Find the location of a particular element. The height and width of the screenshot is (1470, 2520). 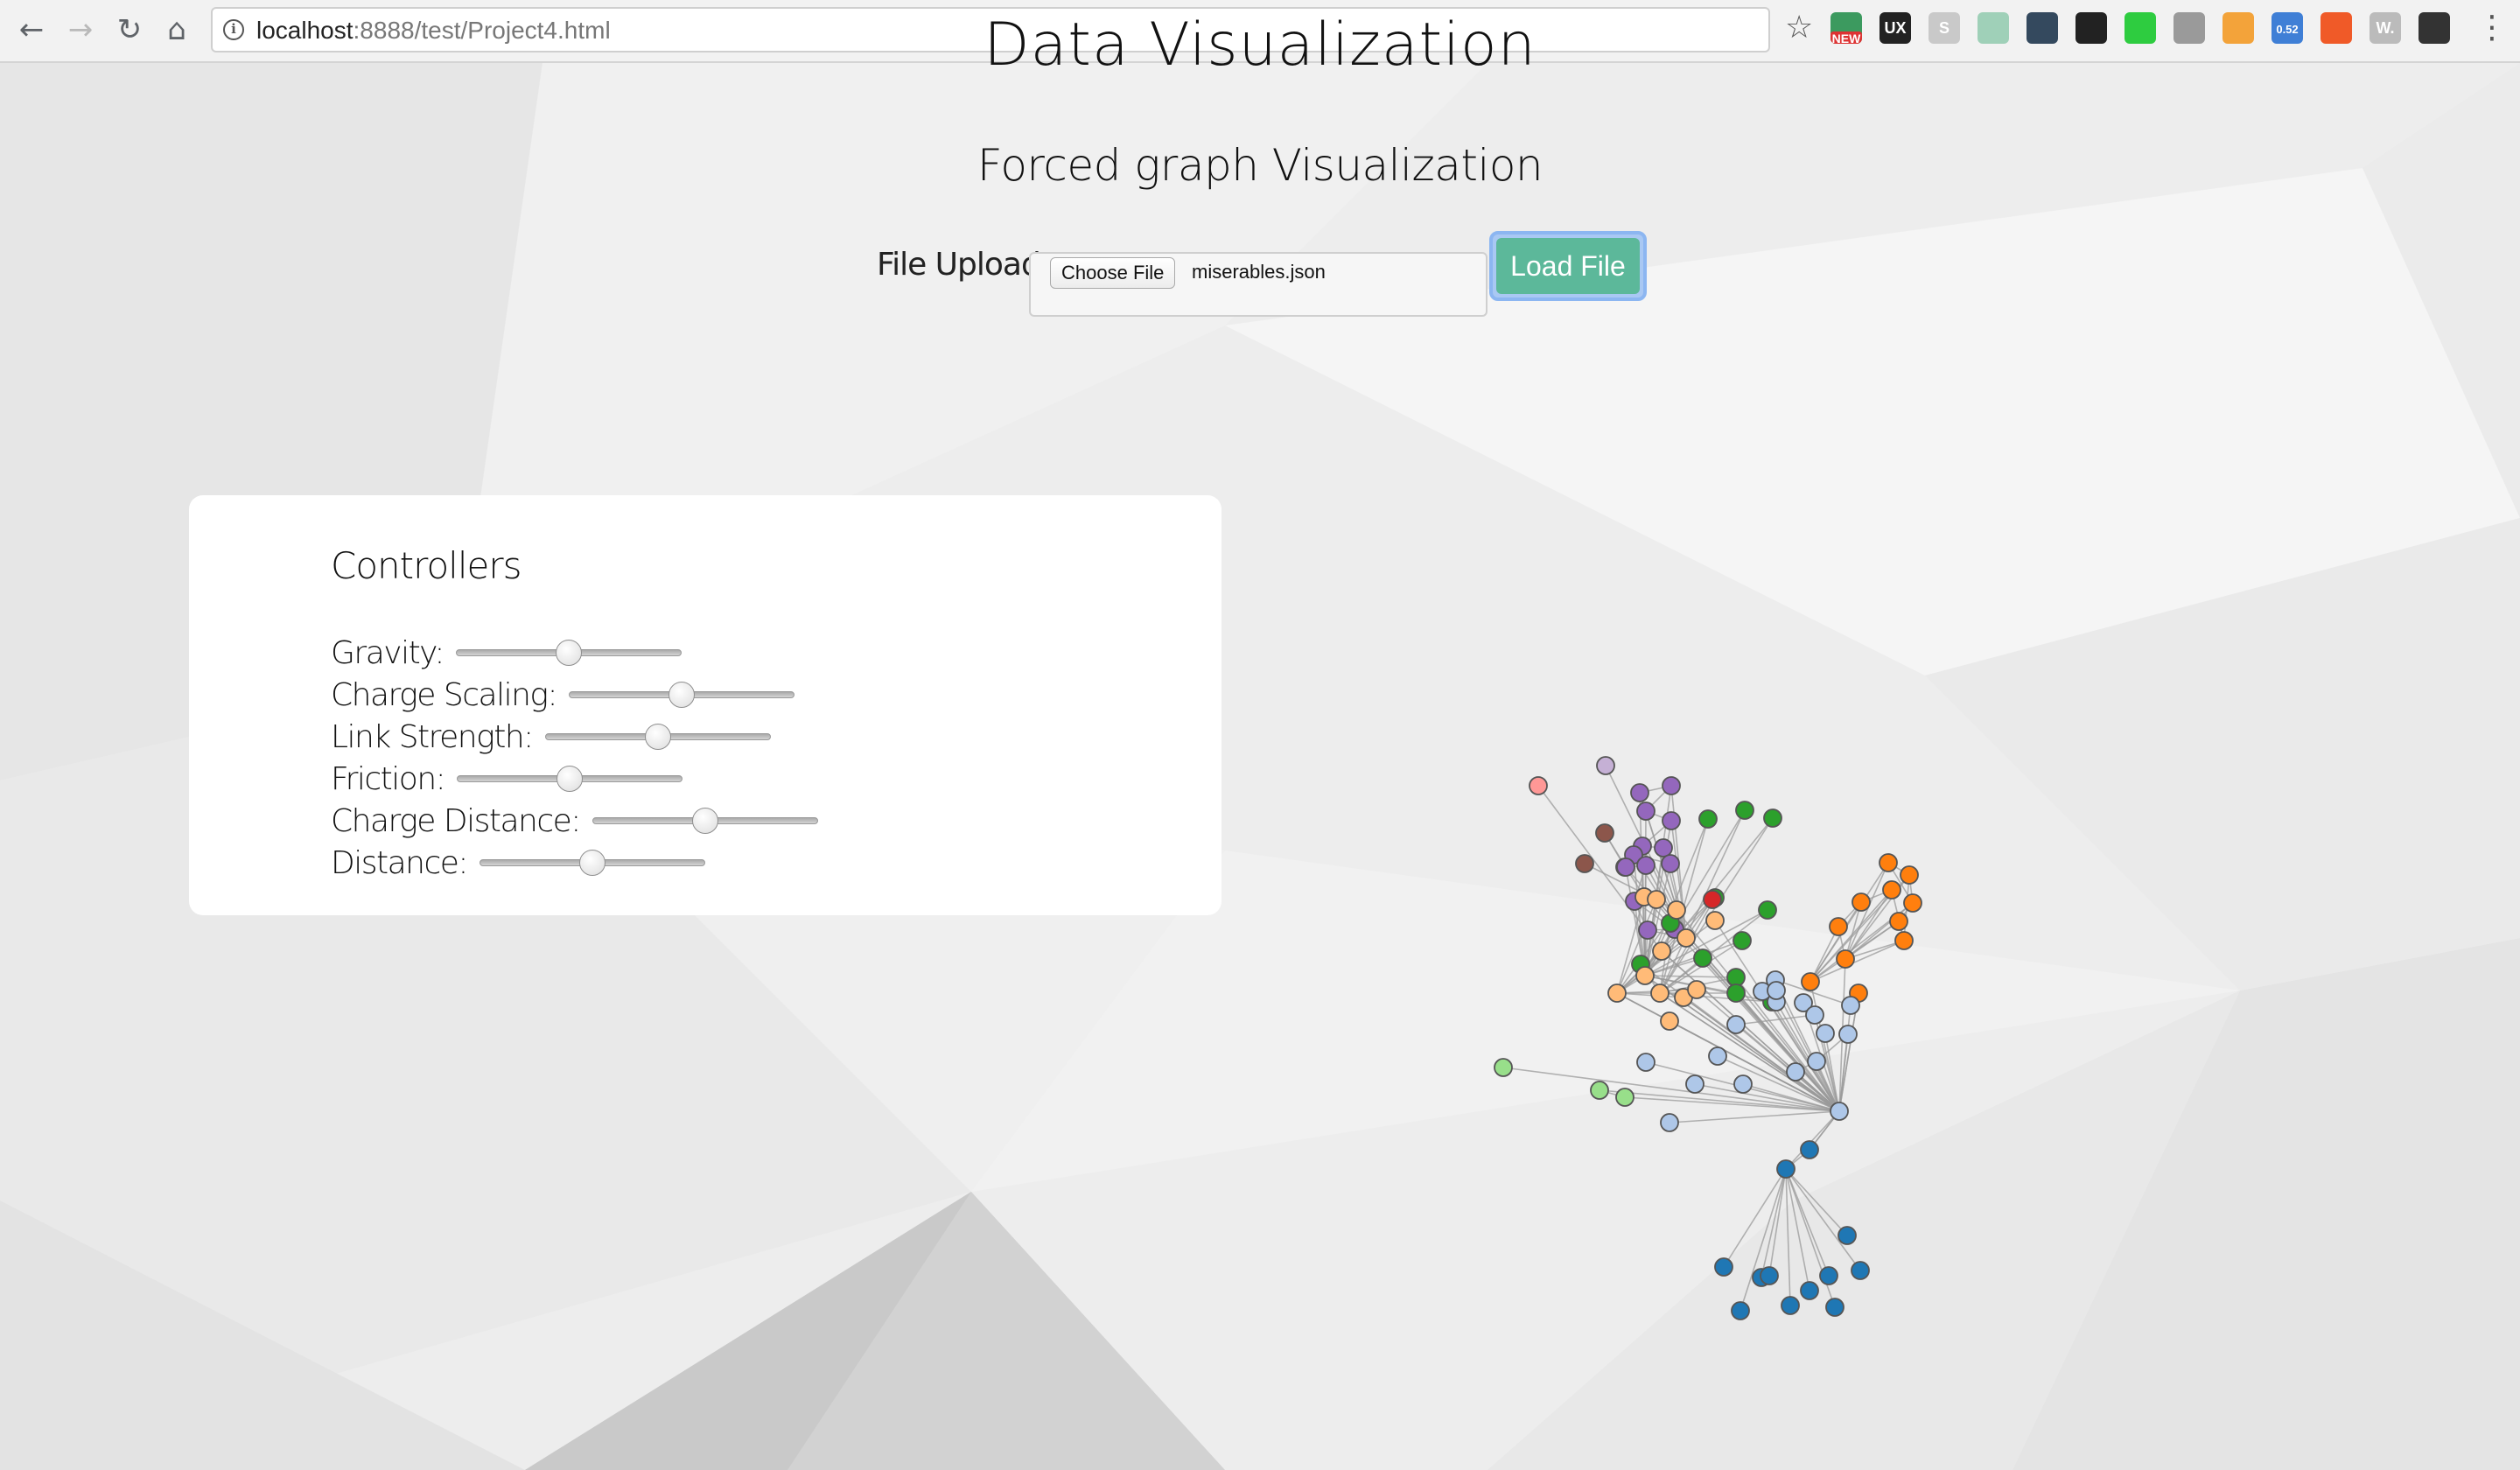

choose-file-button: Choose File is located at coordinates (1113, 273).